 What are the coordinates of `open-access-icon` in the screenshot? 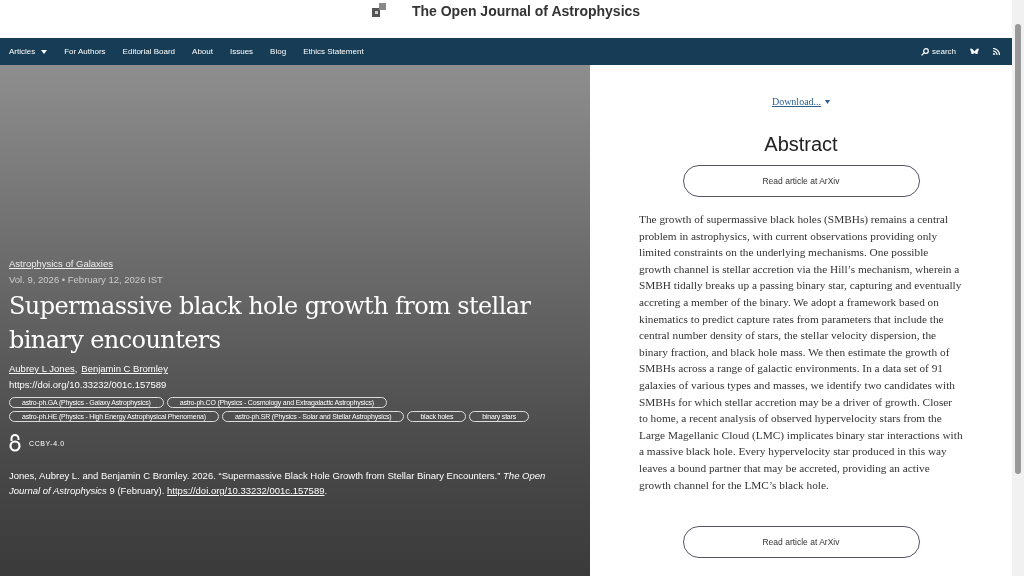 It's located at (15, 443).